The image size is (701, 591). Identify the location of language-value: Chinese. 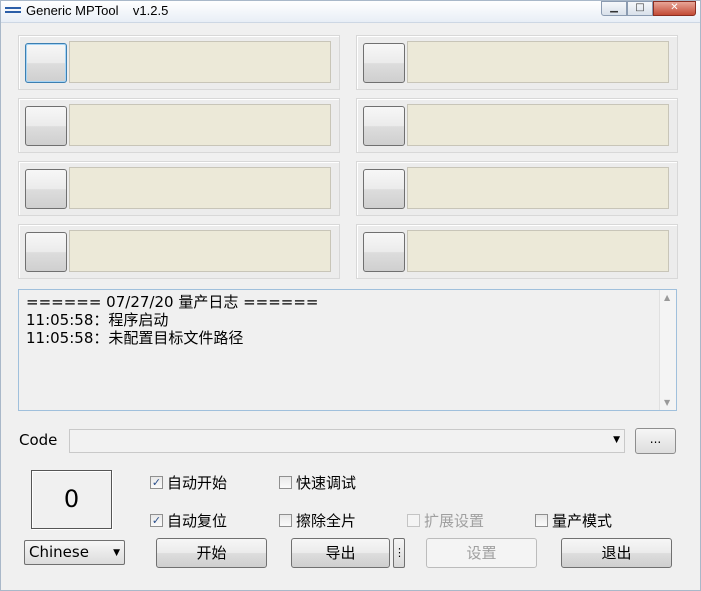
(59, 552).